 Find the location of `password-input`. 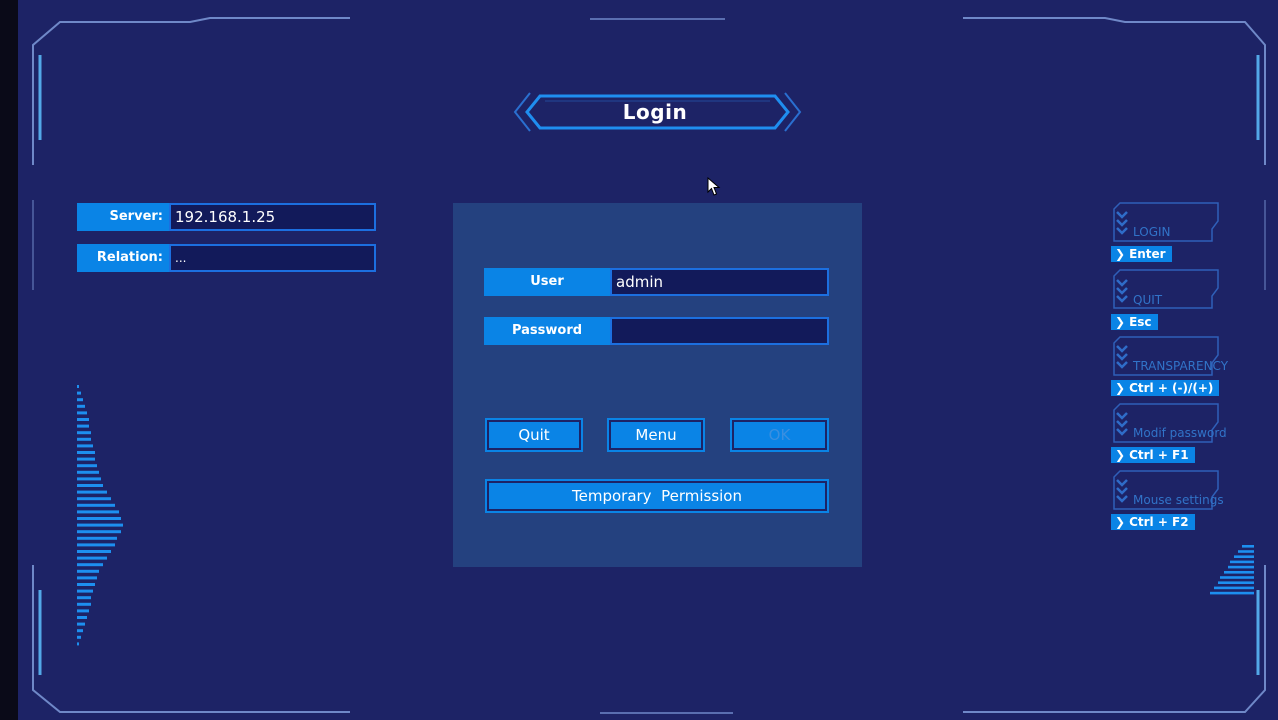

password-input is located at coordinates (719, 331).